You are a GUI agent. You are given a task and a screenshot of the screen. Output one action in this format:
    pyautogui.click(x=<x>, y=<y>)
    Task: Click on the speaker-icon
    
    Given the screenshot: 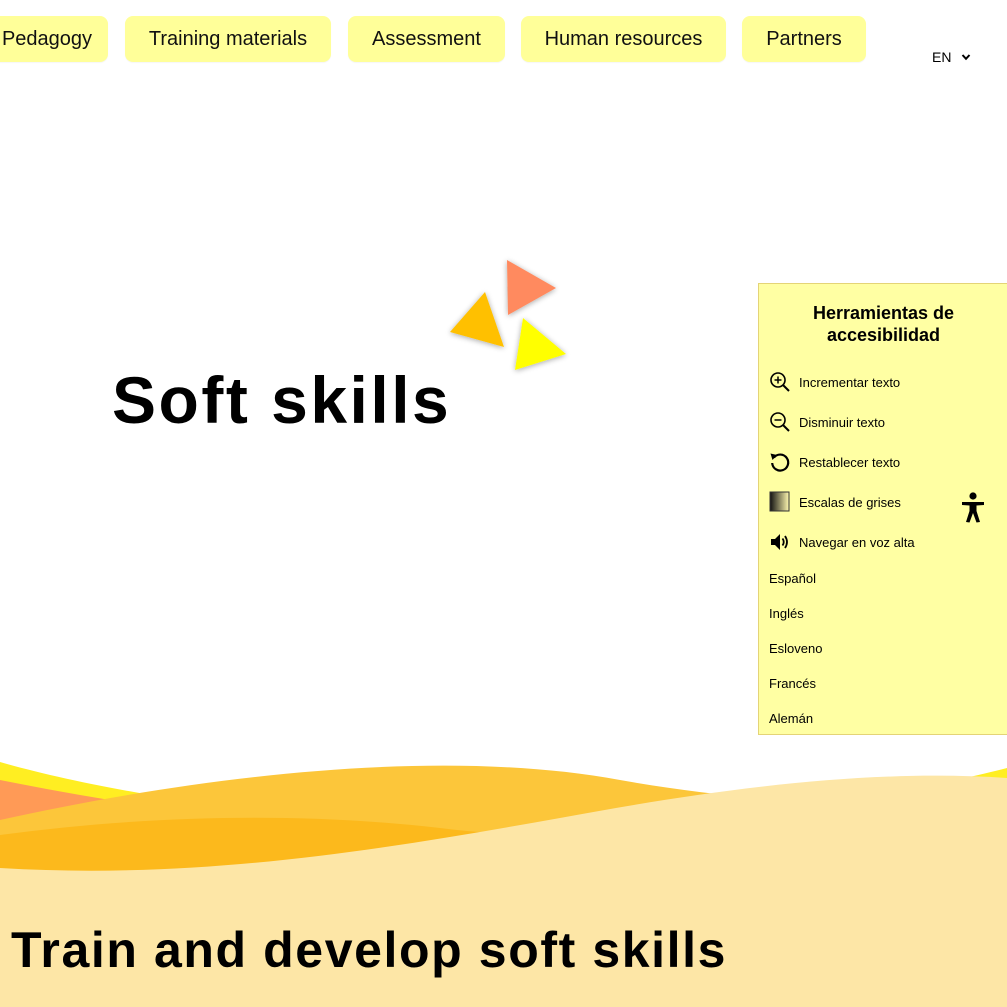 What is the action you would take?
    pyautogui.click(x=779, y=542)
    